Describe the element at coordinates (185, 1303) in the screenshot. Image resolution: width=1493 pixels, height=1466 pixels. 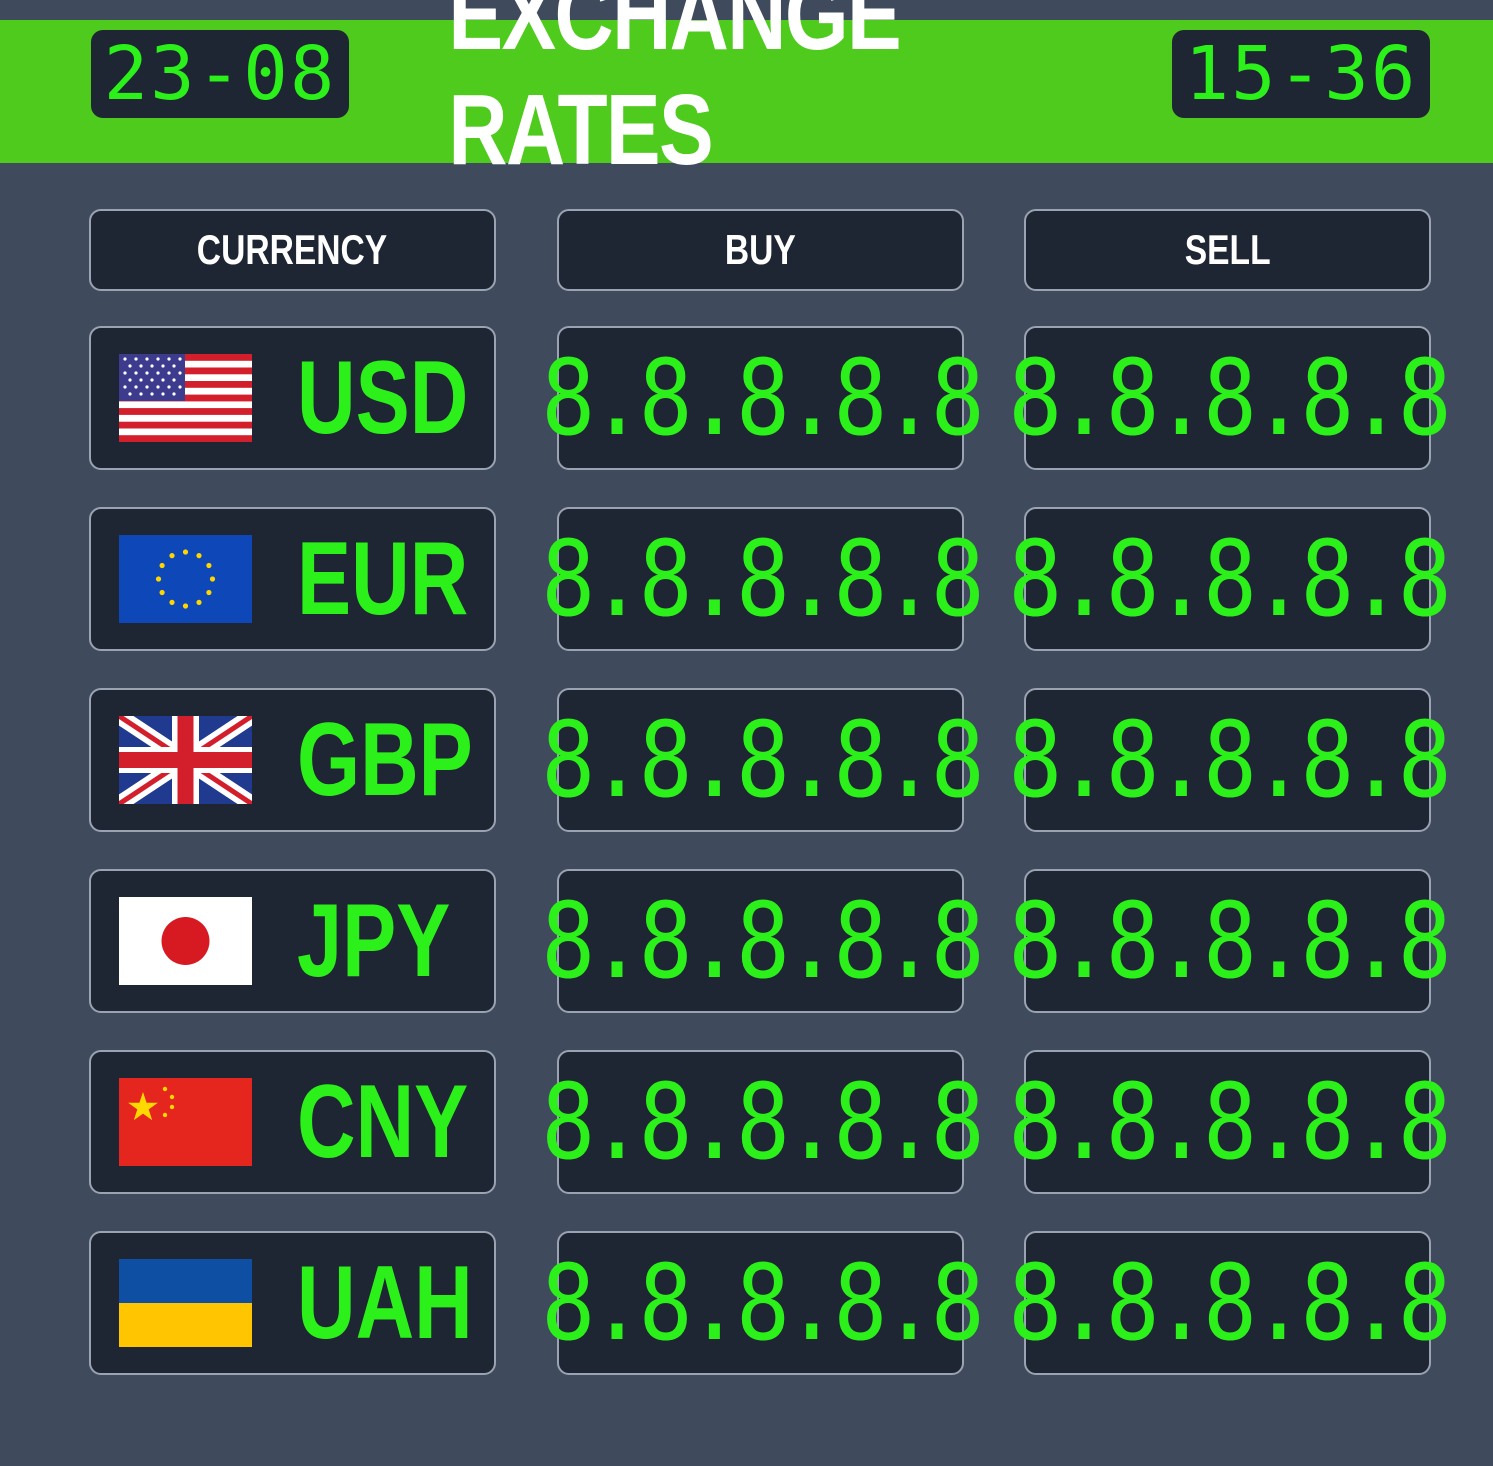
I see `ukraine-flag-icon` at that location.